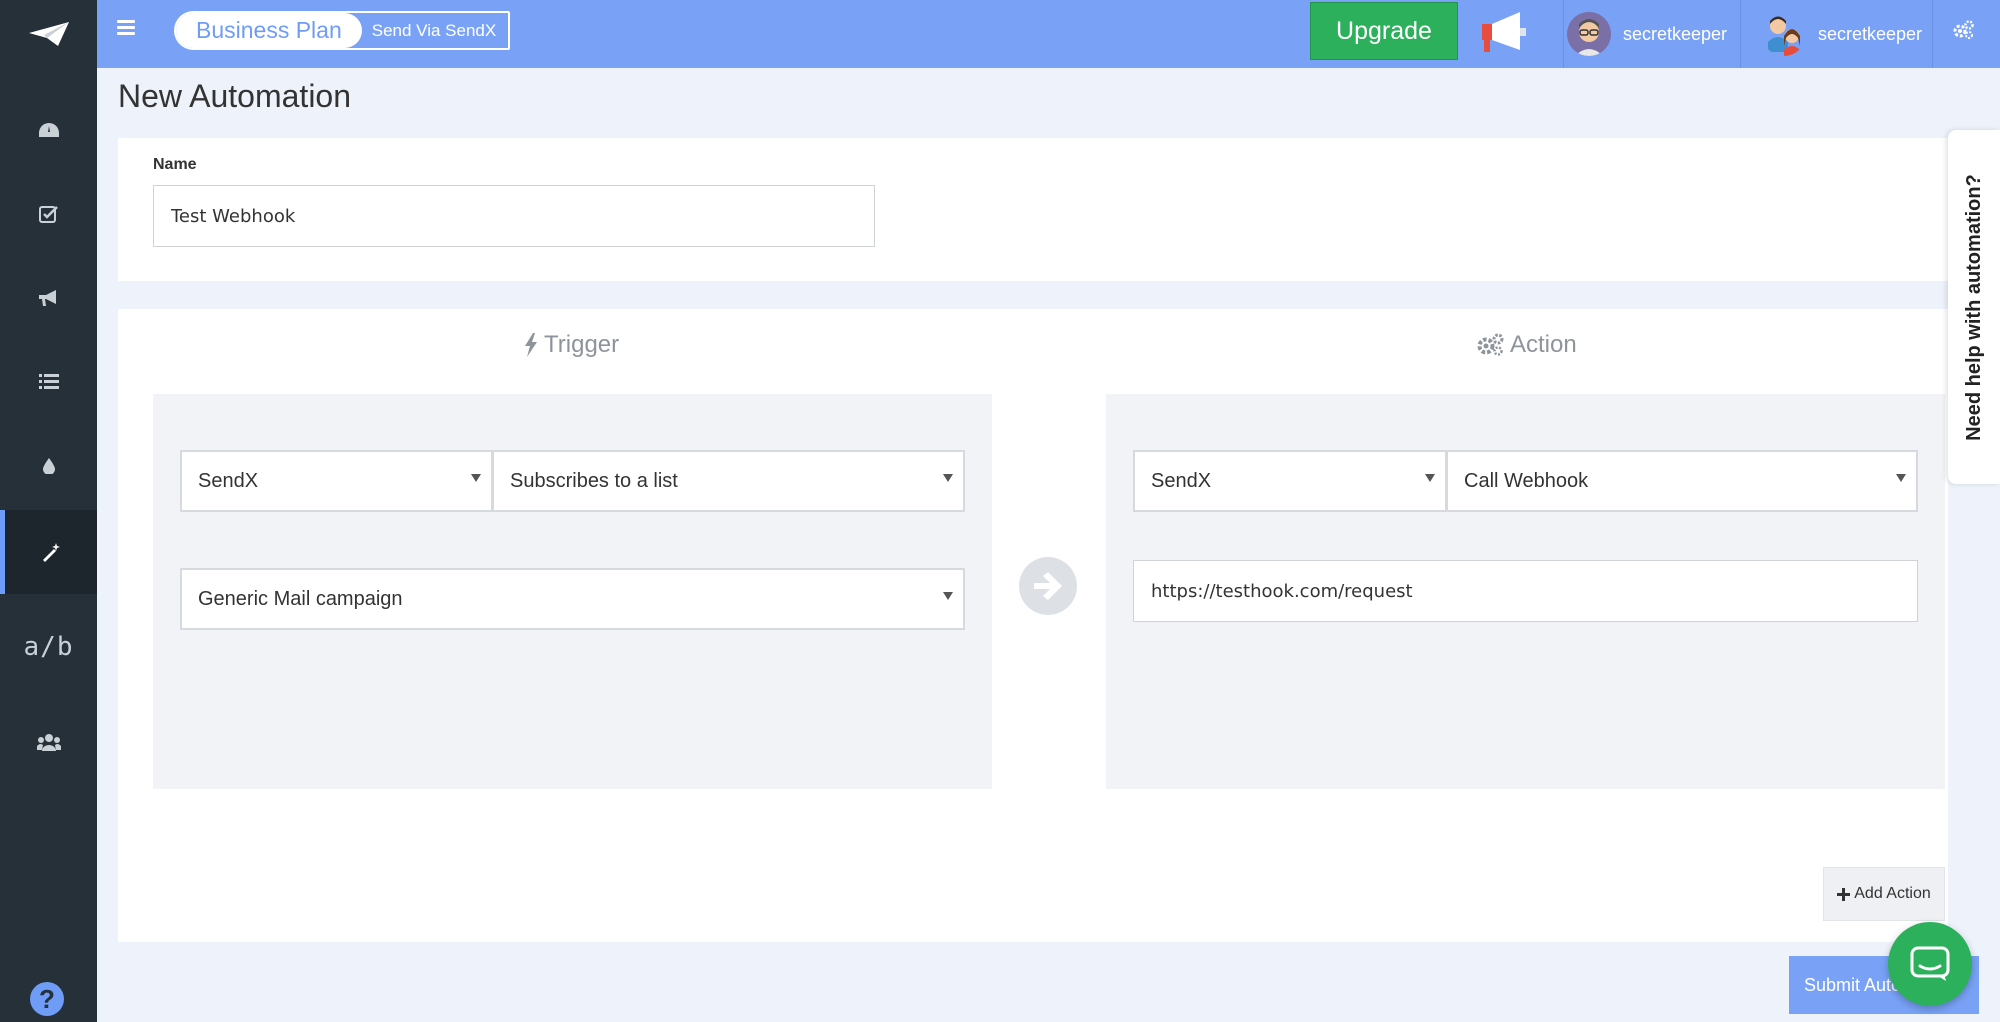 This screenshot has height=1022, width=2000. Describe the element at coordinates (1892, 893) in the screenshot. I see `add-action-label: Add Action` at that location.